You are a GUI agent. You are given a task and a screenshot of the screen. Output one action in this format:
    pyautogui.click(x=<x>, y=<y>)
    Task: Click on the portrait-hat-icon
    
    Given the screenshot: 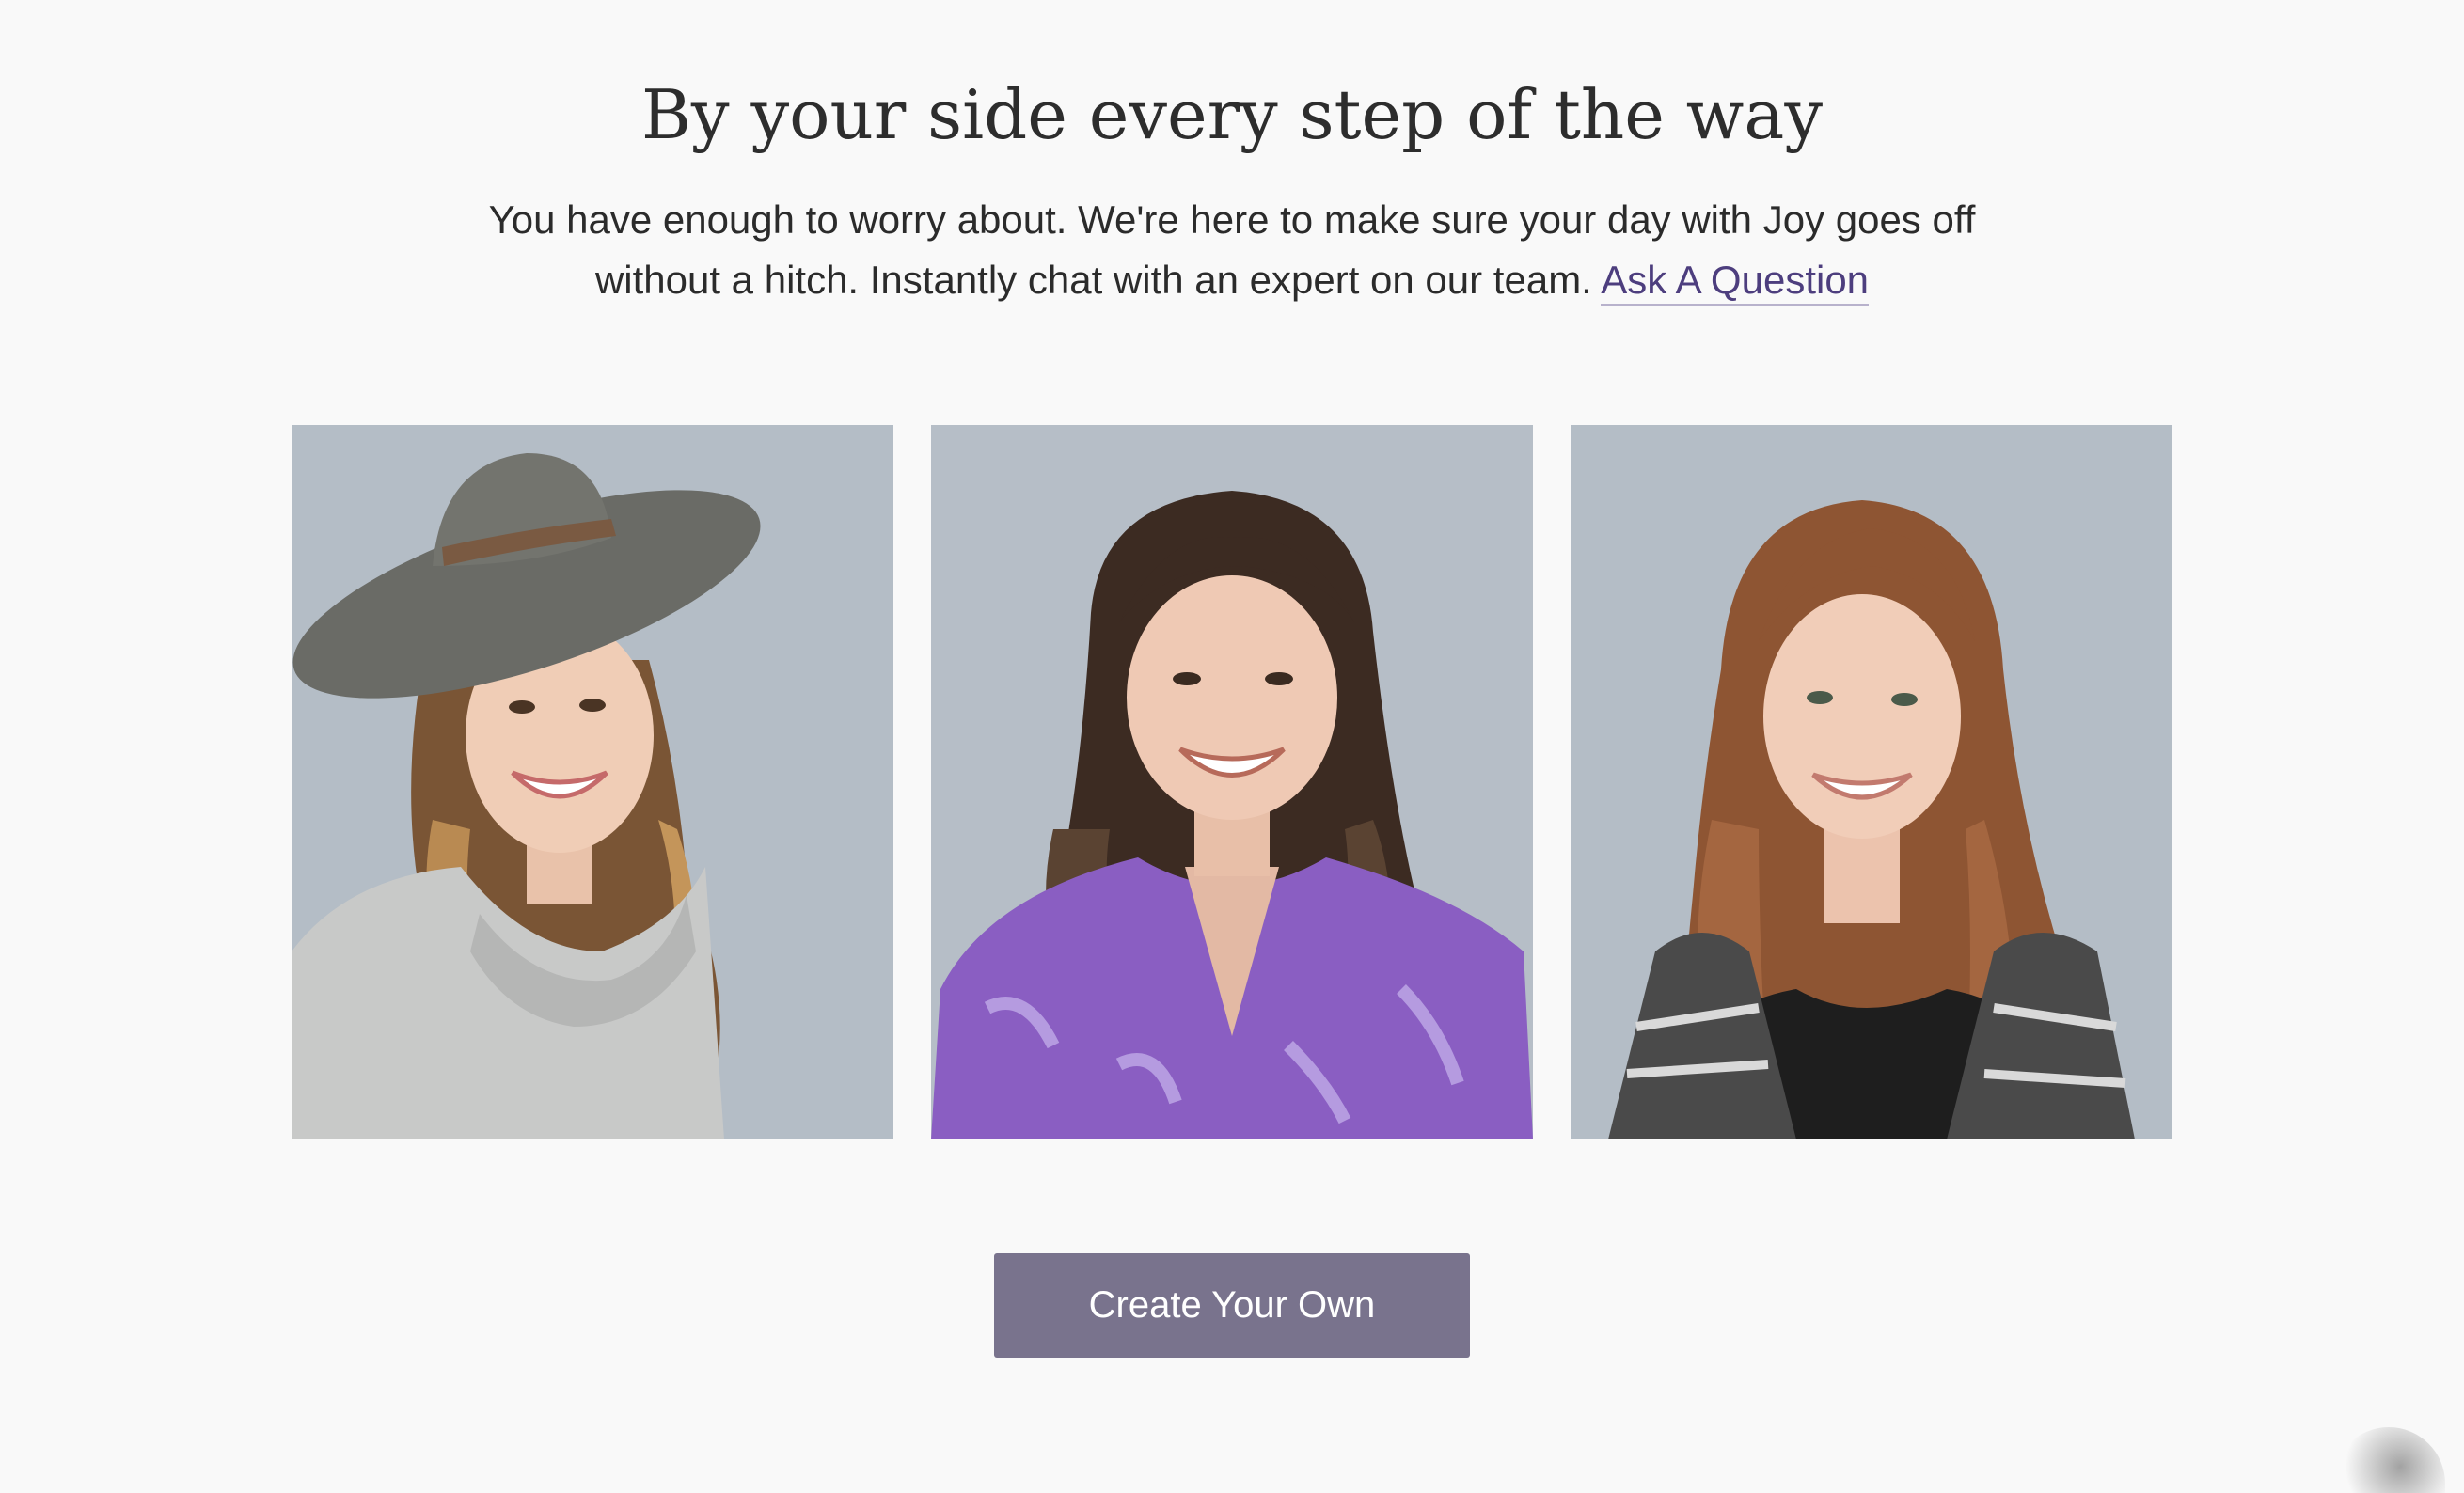 What is the action you would take?
    pyautogui.click(x=592, y=782)
    